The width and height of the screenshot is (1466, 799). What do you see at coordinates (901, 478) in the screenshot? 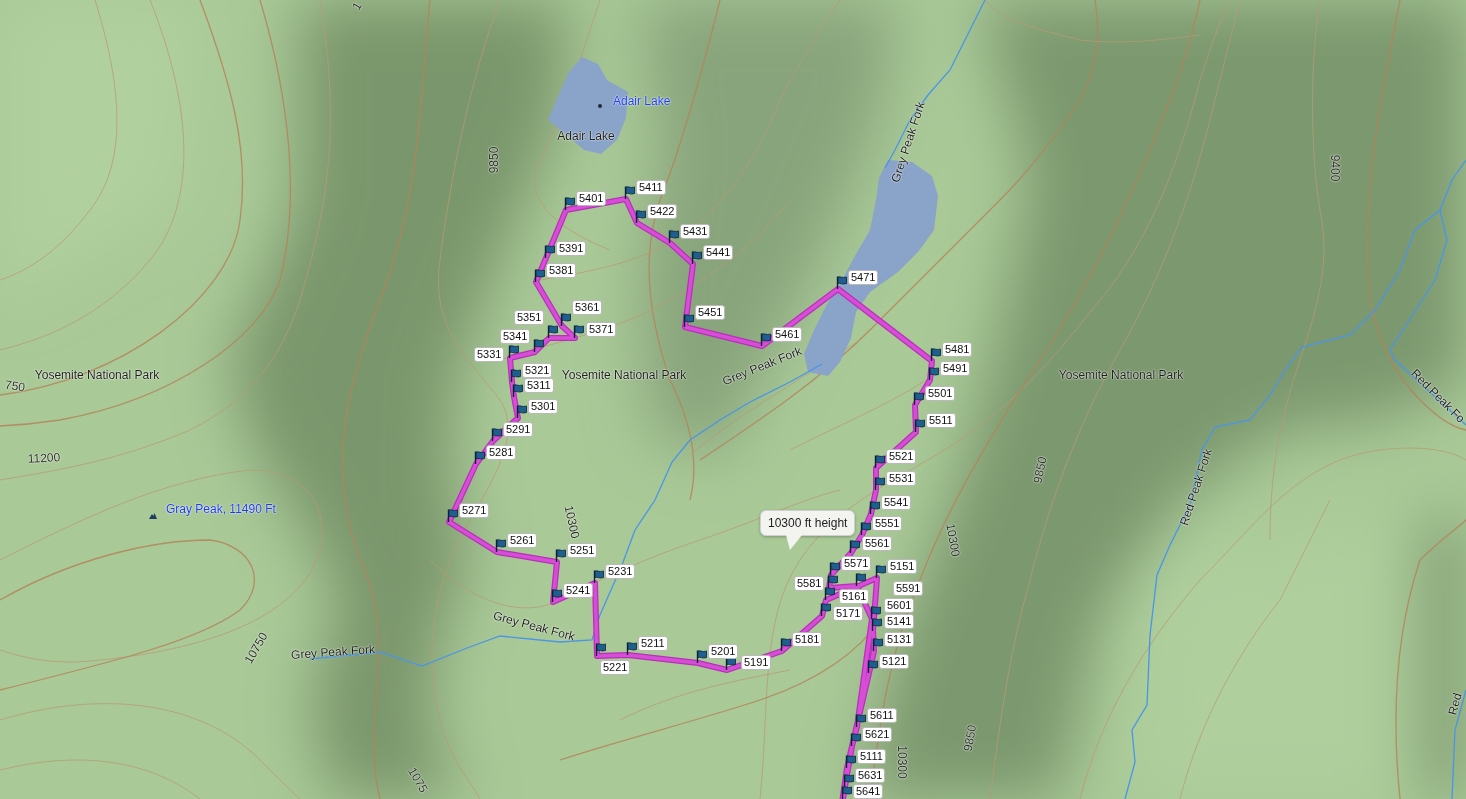
I see `waypoint-label: 5531` at bounding box center [901, 478].